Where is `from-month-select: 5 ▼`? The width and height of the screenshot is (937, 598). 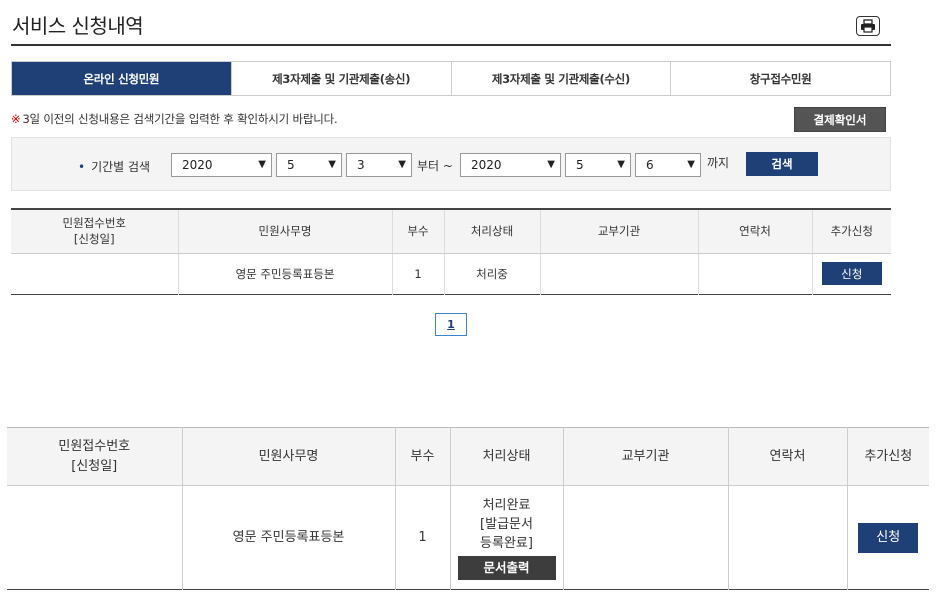
from-month-select: 5 ▼ is located at coordinates (309, 165).